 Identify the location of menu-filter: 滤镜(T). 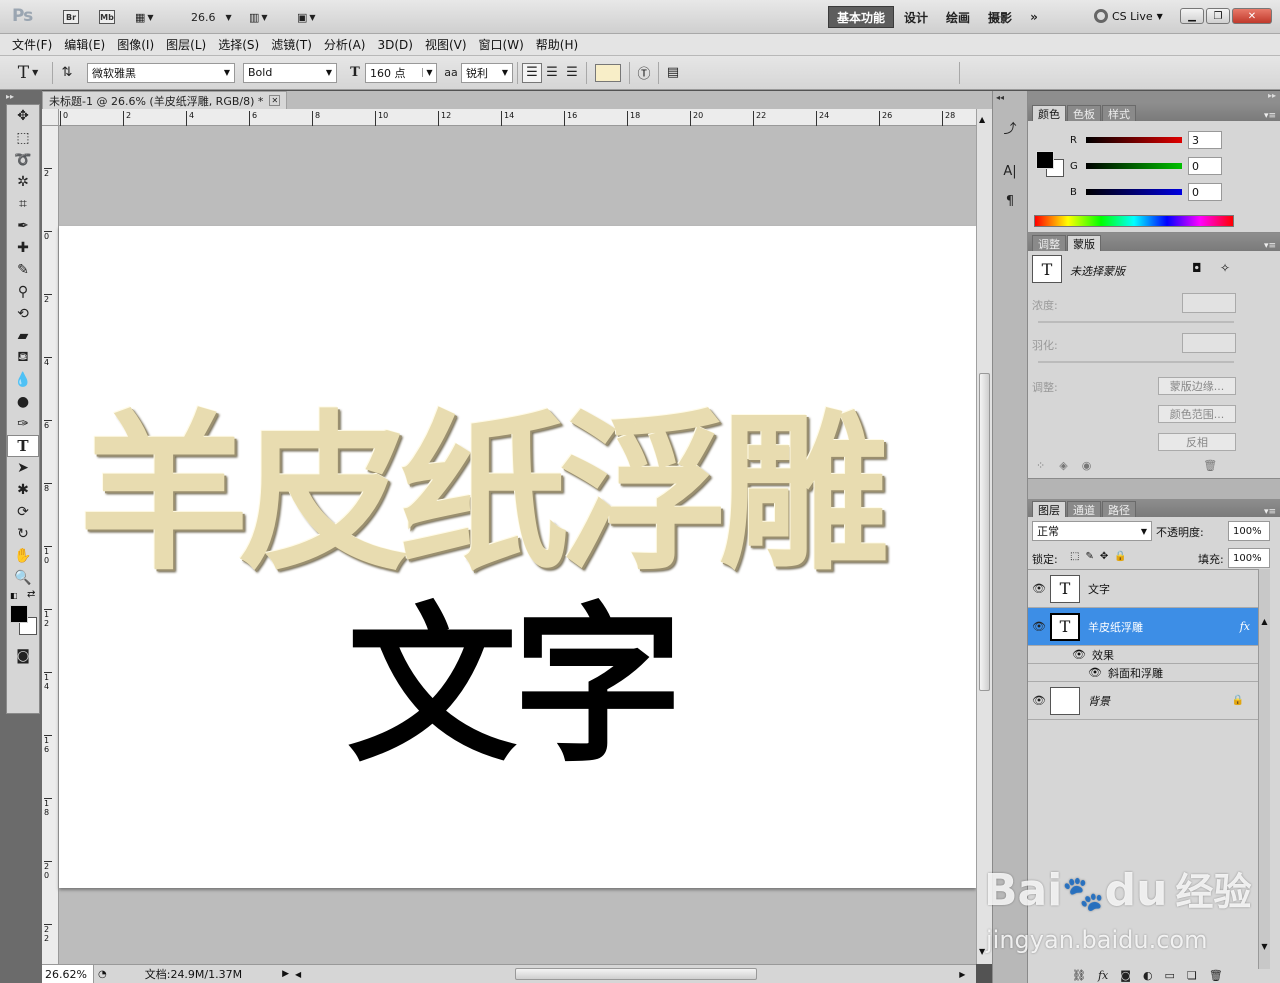
(291, 44).